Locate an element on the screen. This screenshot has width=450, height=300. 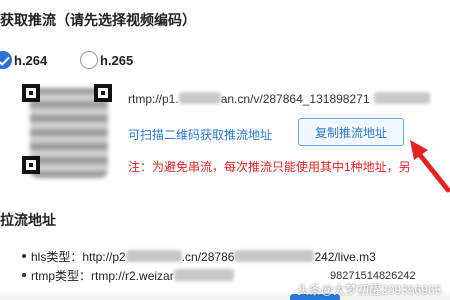
rtmp-pull-label: rtmp类型： is located at coordinates (61, 276).